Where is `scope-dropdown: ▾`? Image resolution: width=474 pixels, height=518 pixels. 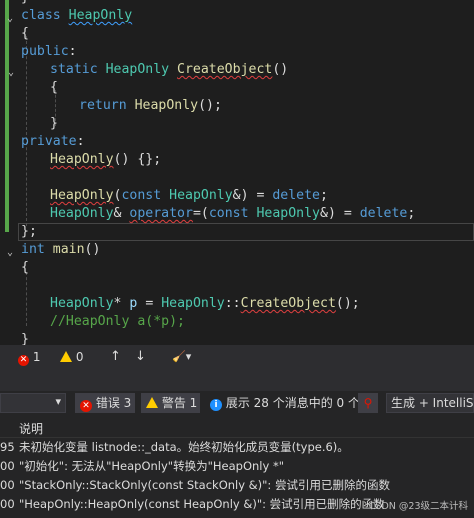 scope-dropdown: ▾ is located at coordinates (33, 403).